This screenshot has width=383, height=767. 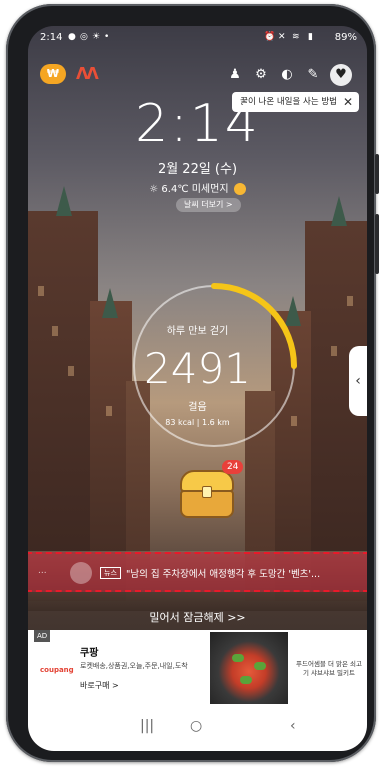 What do you see at coordinates (197, 124) in the screenshot?
I see `clock: 2:14` at bounding box center [197, 124].